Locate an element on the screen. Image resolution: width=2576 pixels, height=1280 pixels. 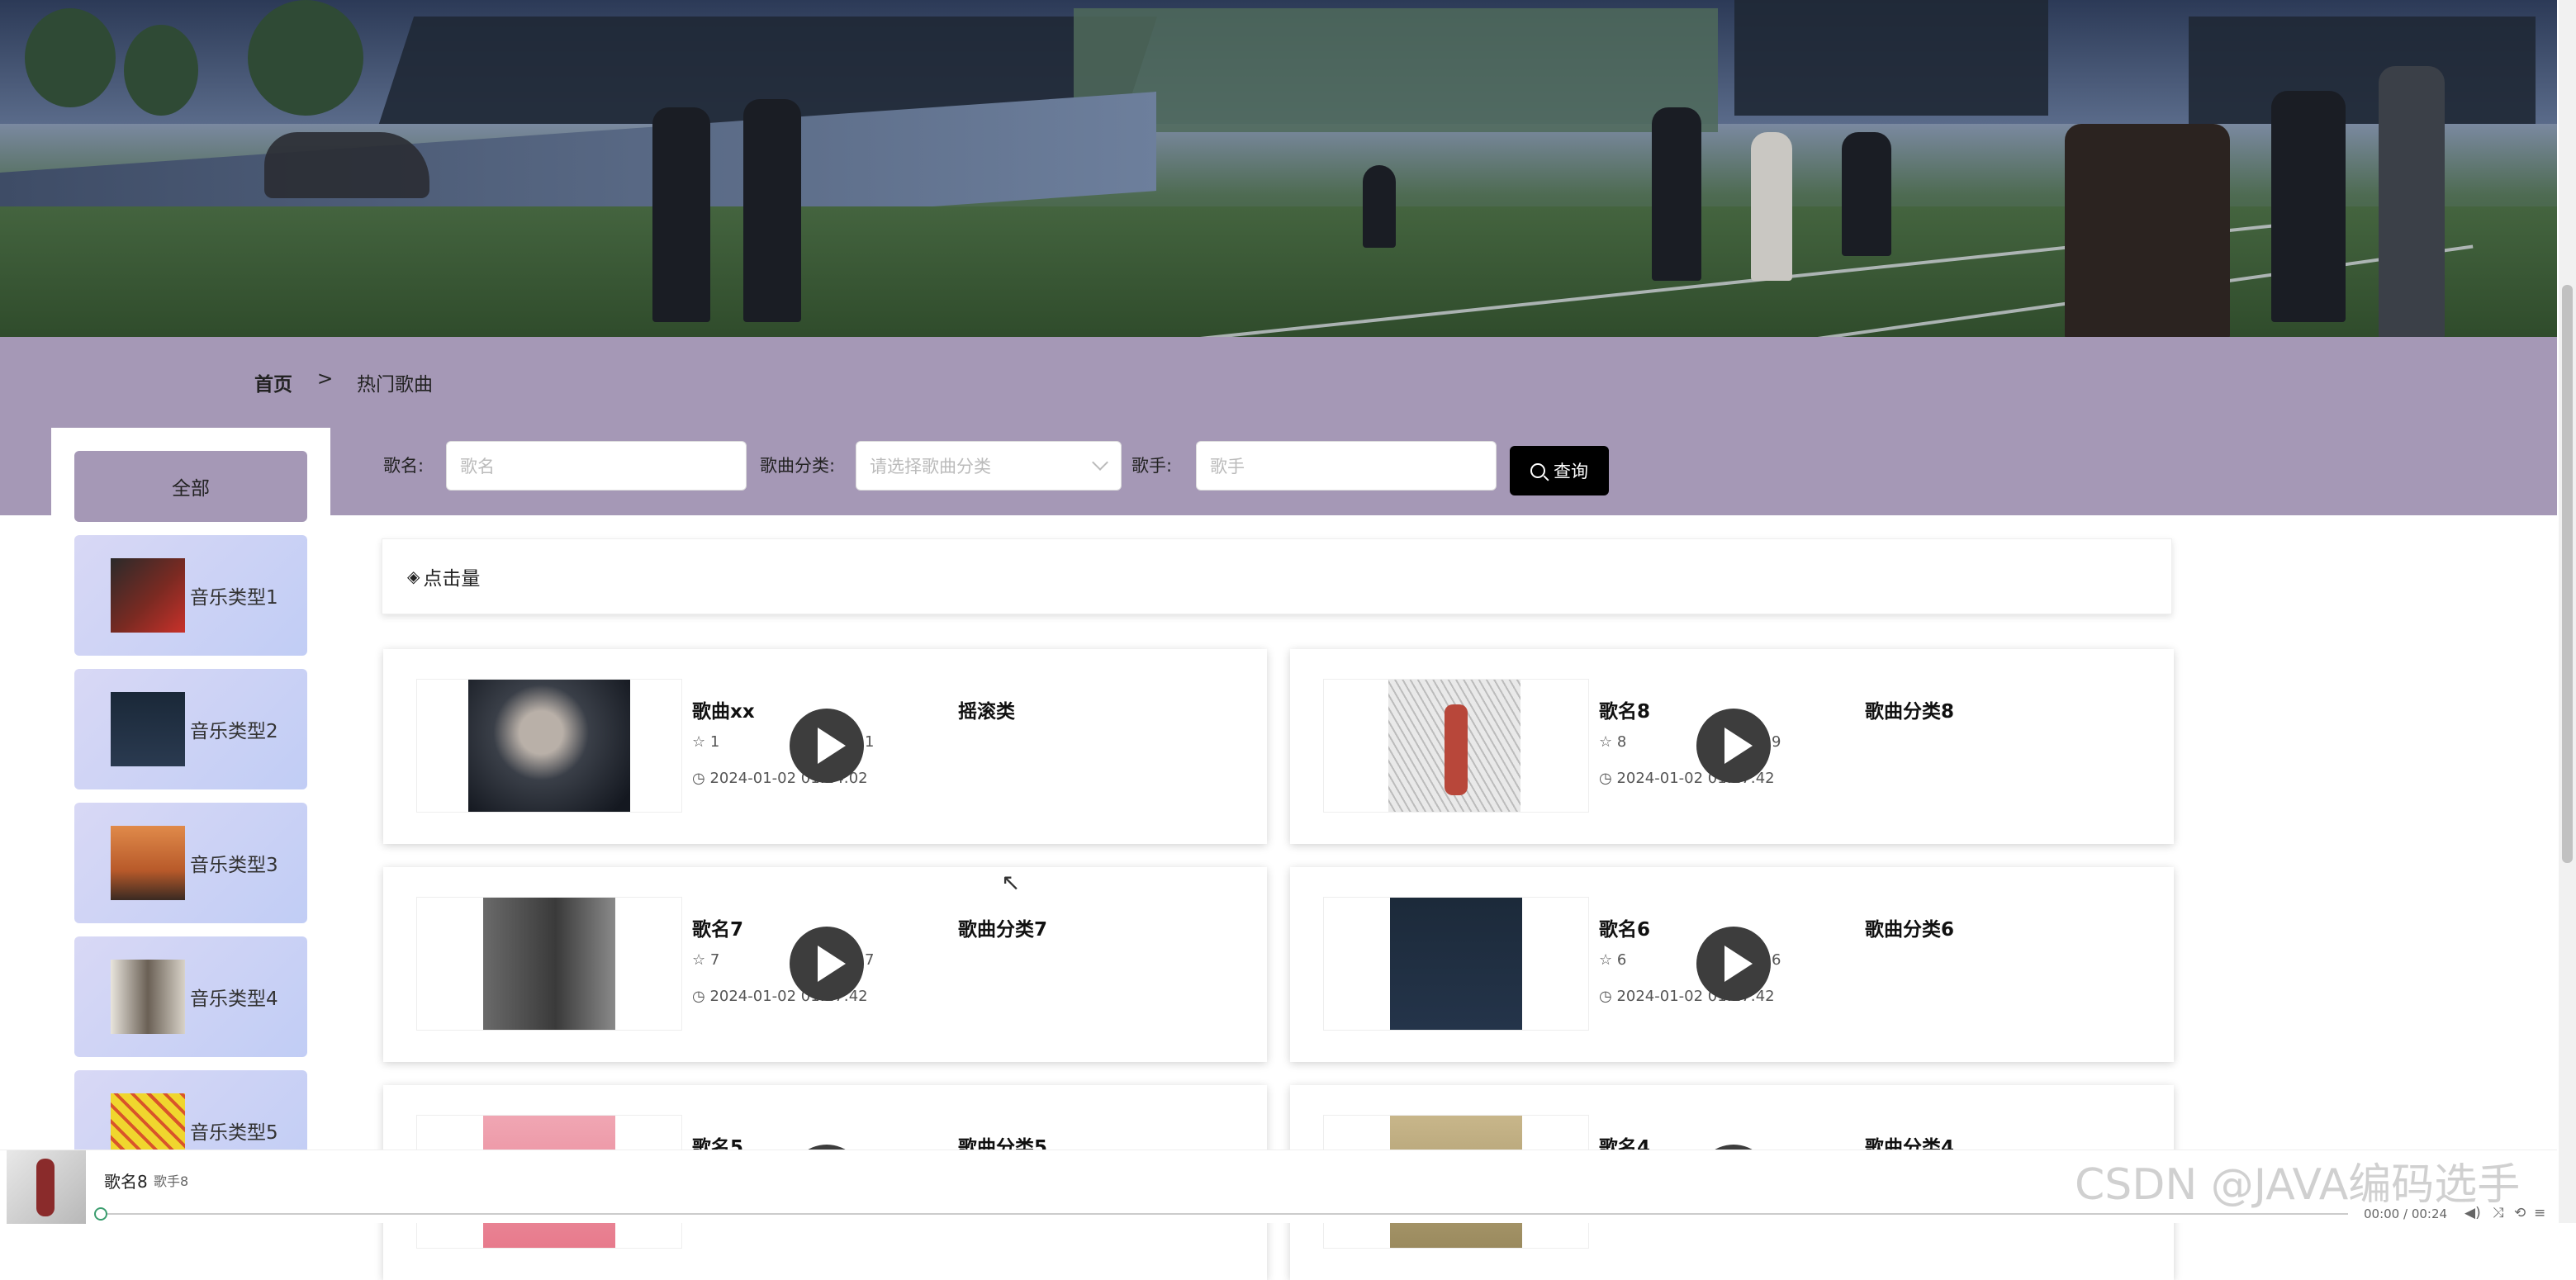
views-count: 6 is located at coordinates (1776, 960).